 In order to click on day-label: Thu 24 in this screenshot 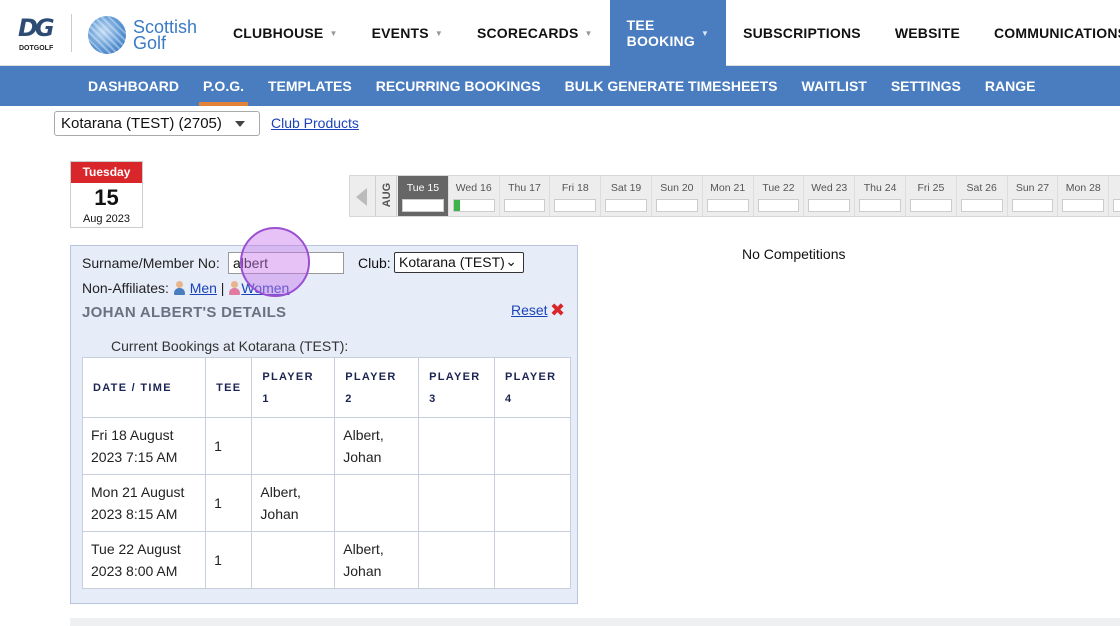, I will do `click(880, 188)`.